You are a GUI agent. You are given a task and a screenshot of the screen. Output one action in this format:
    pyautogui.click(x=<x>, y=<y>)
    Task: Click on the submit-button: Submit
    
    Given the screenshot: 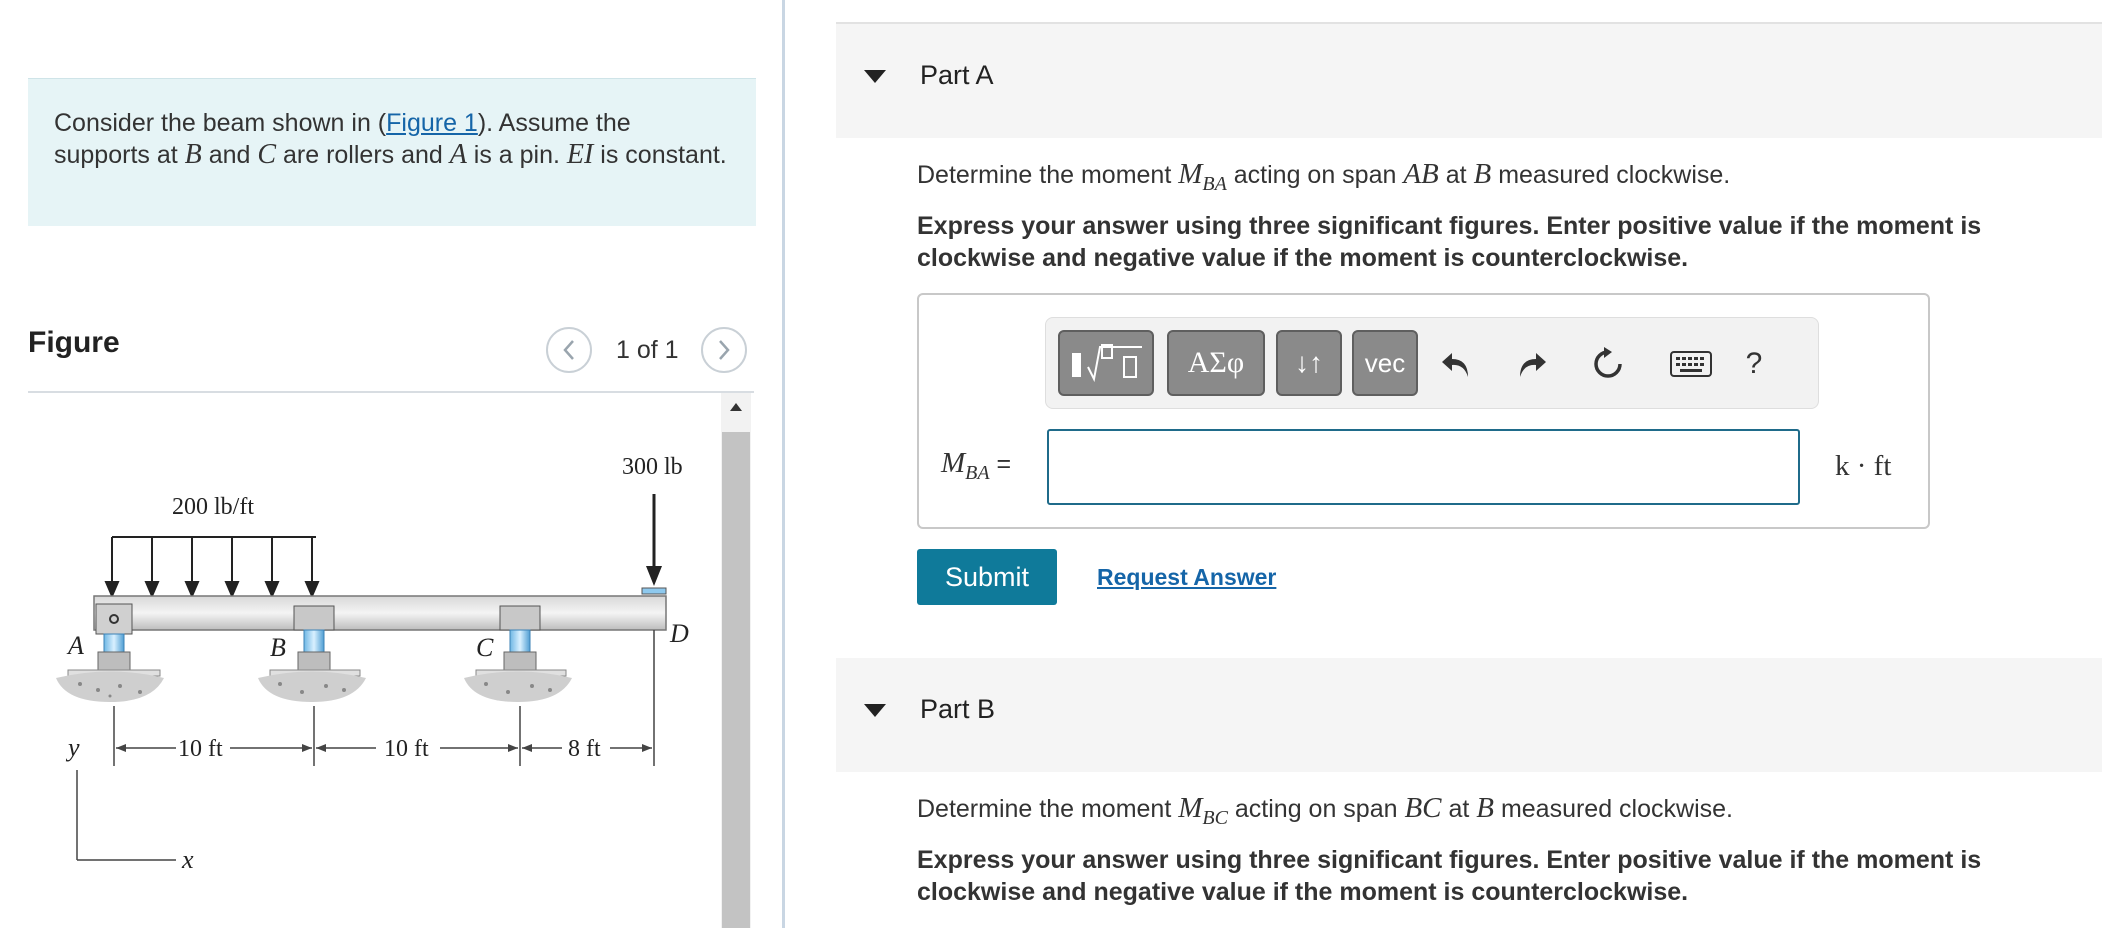 What is the action you would take?
    pyautogui.click(x=987, y=577)
    